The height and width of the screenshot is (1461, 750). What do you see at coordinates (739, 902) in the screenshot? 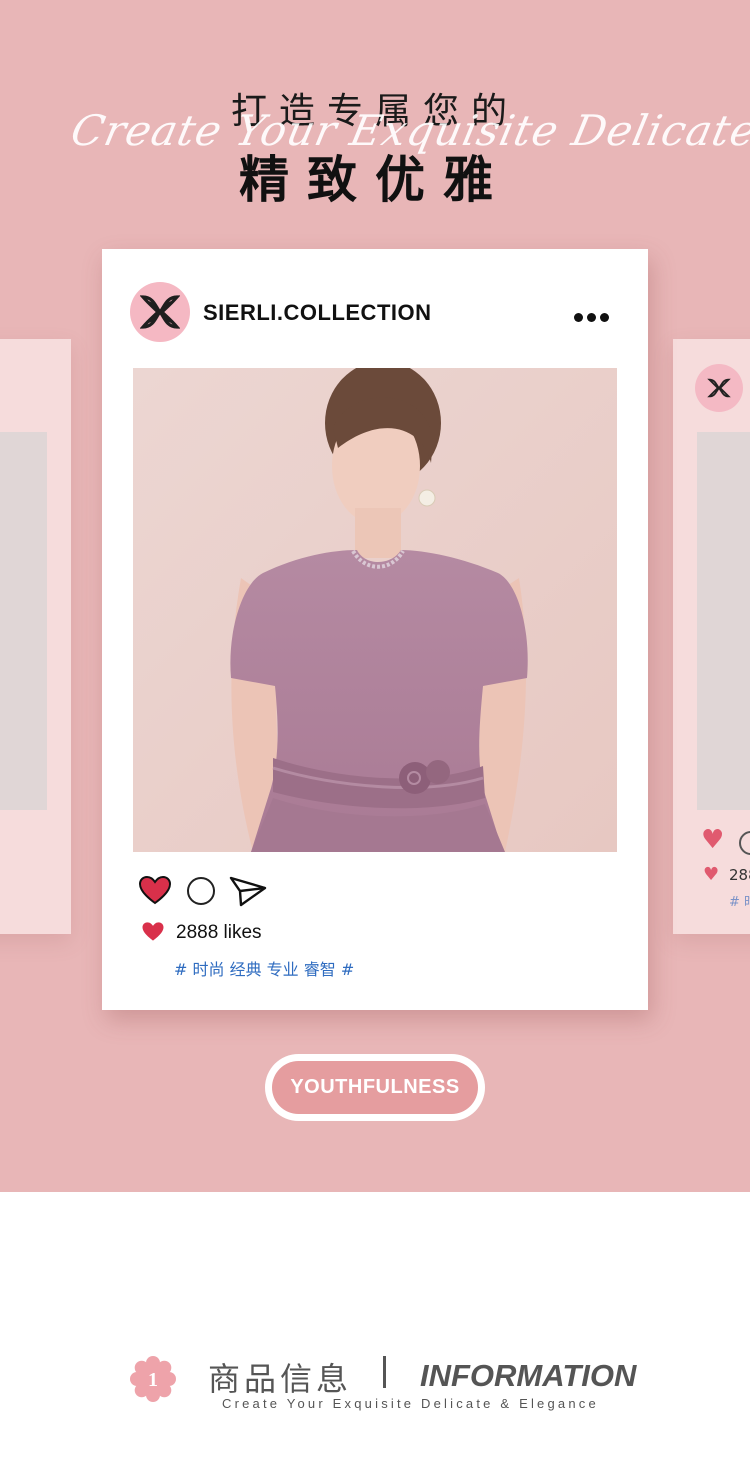
I see `side-tags: # 时` at bounding box center [739, 902].